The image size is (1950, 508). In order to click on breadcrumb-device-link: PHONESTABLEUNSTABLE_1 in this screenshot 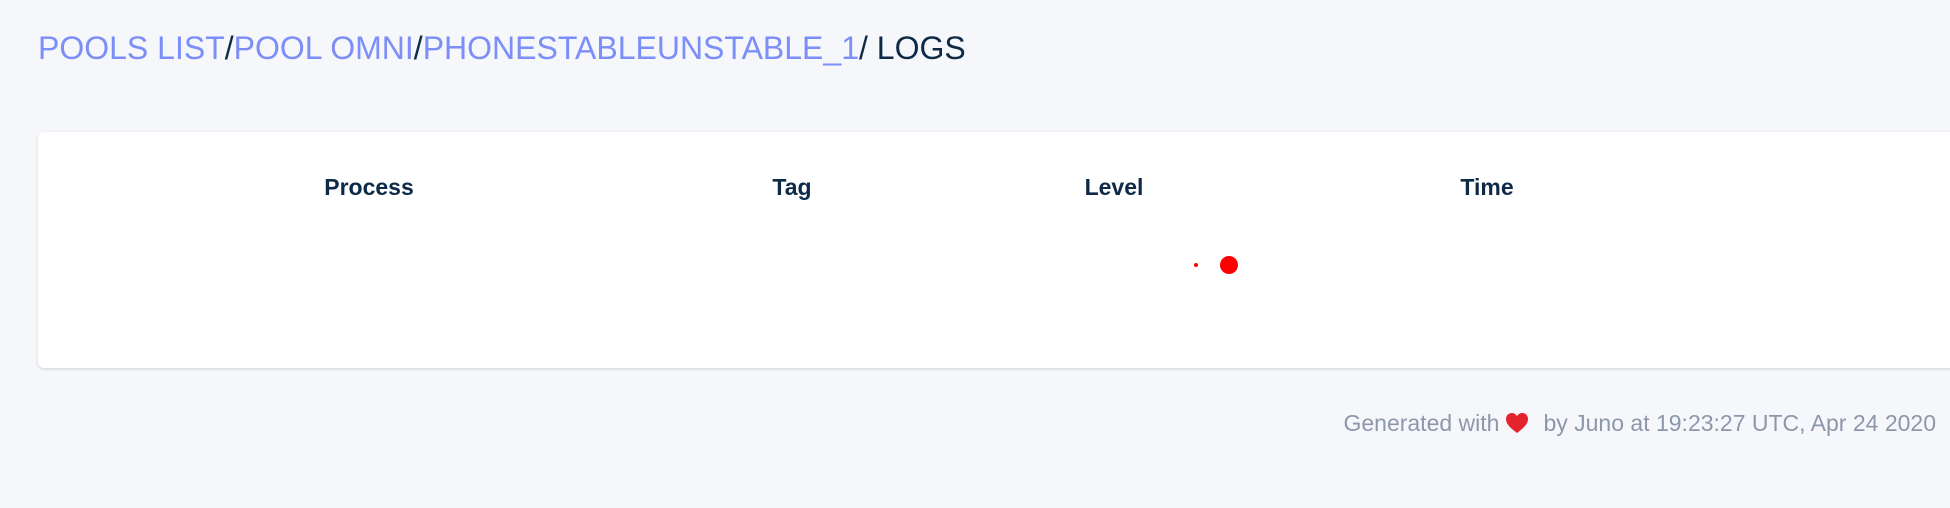, I will do `click(641, 48)`.